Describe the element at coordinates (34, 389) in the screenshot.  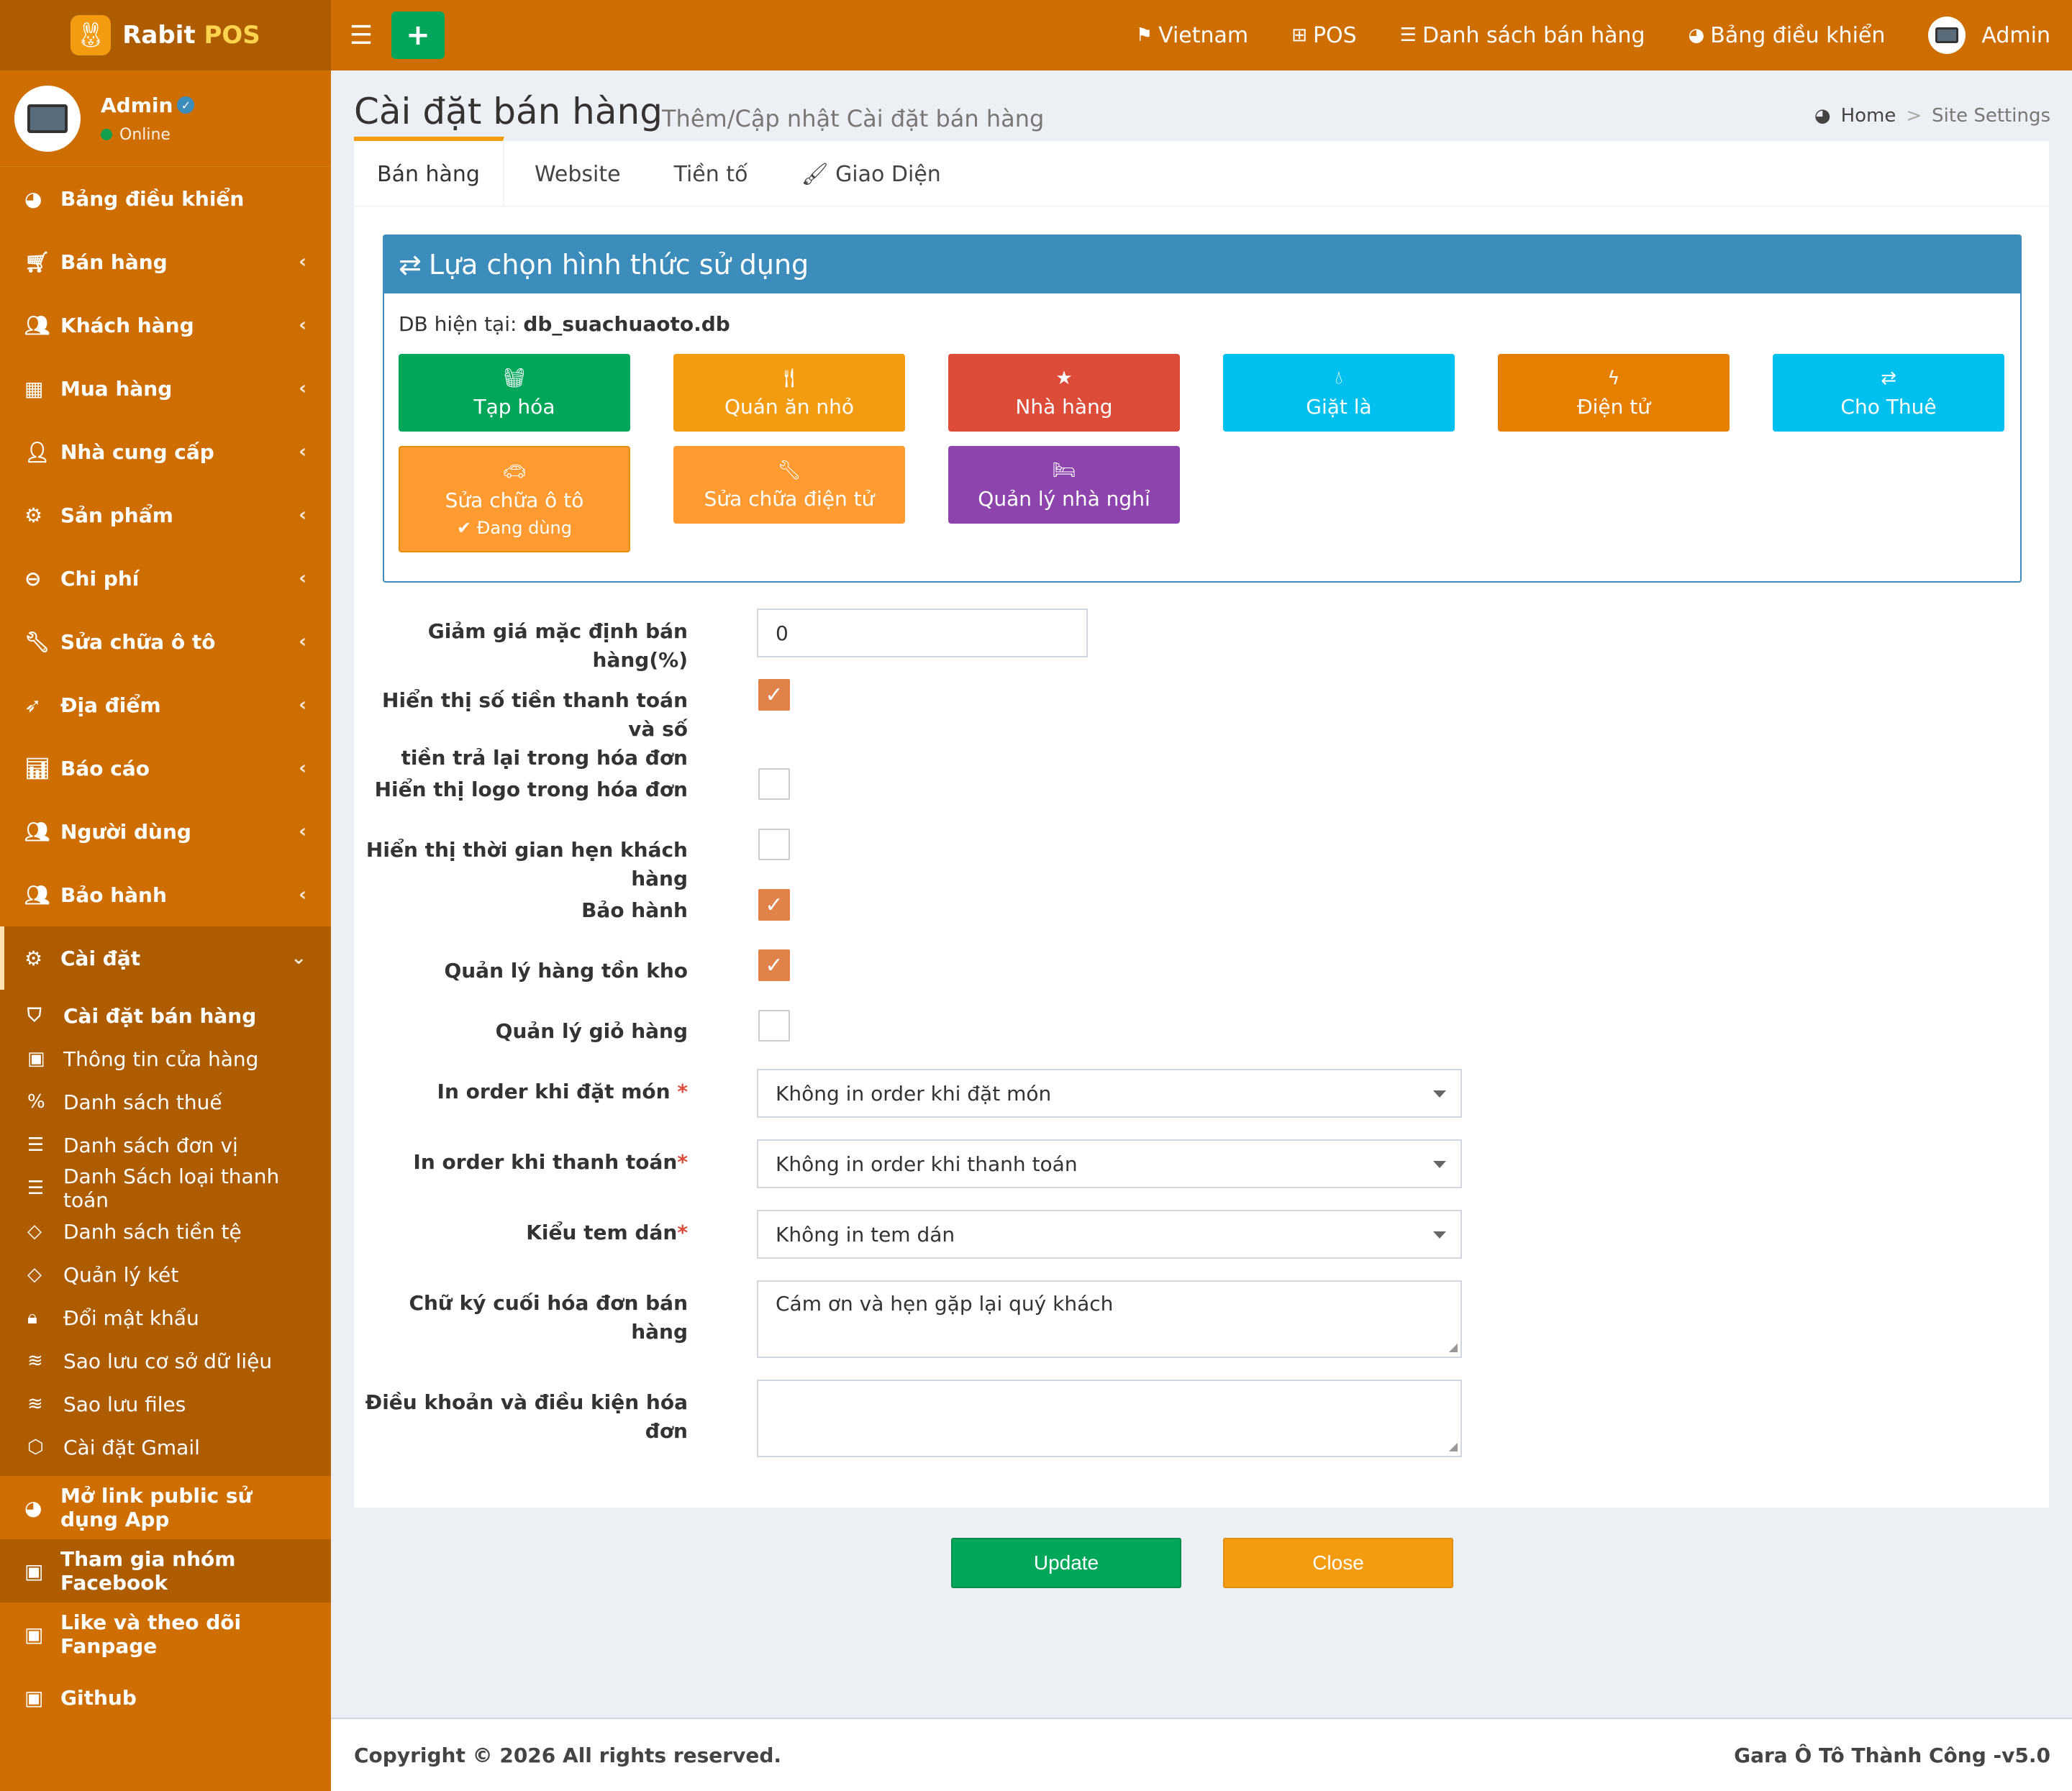
I see `grid-icon: ▦` at that location.